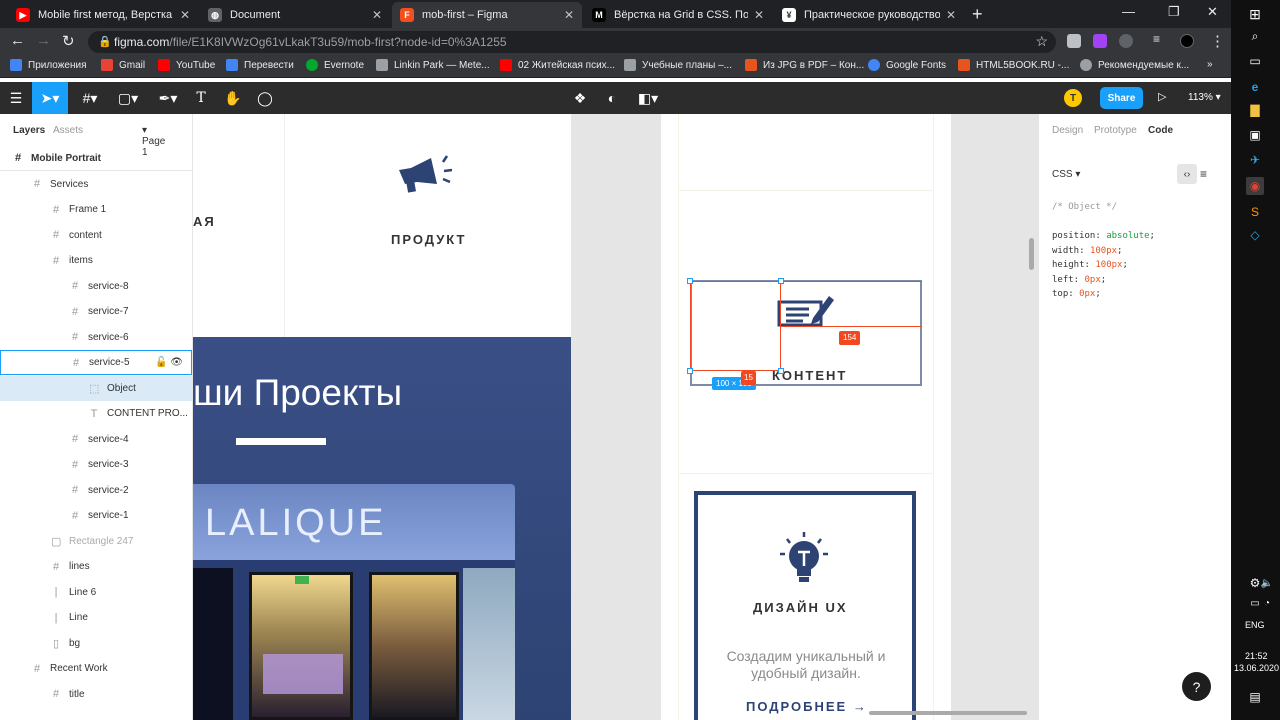  I want to click on layer-row: # service-7, so click(96, 311).